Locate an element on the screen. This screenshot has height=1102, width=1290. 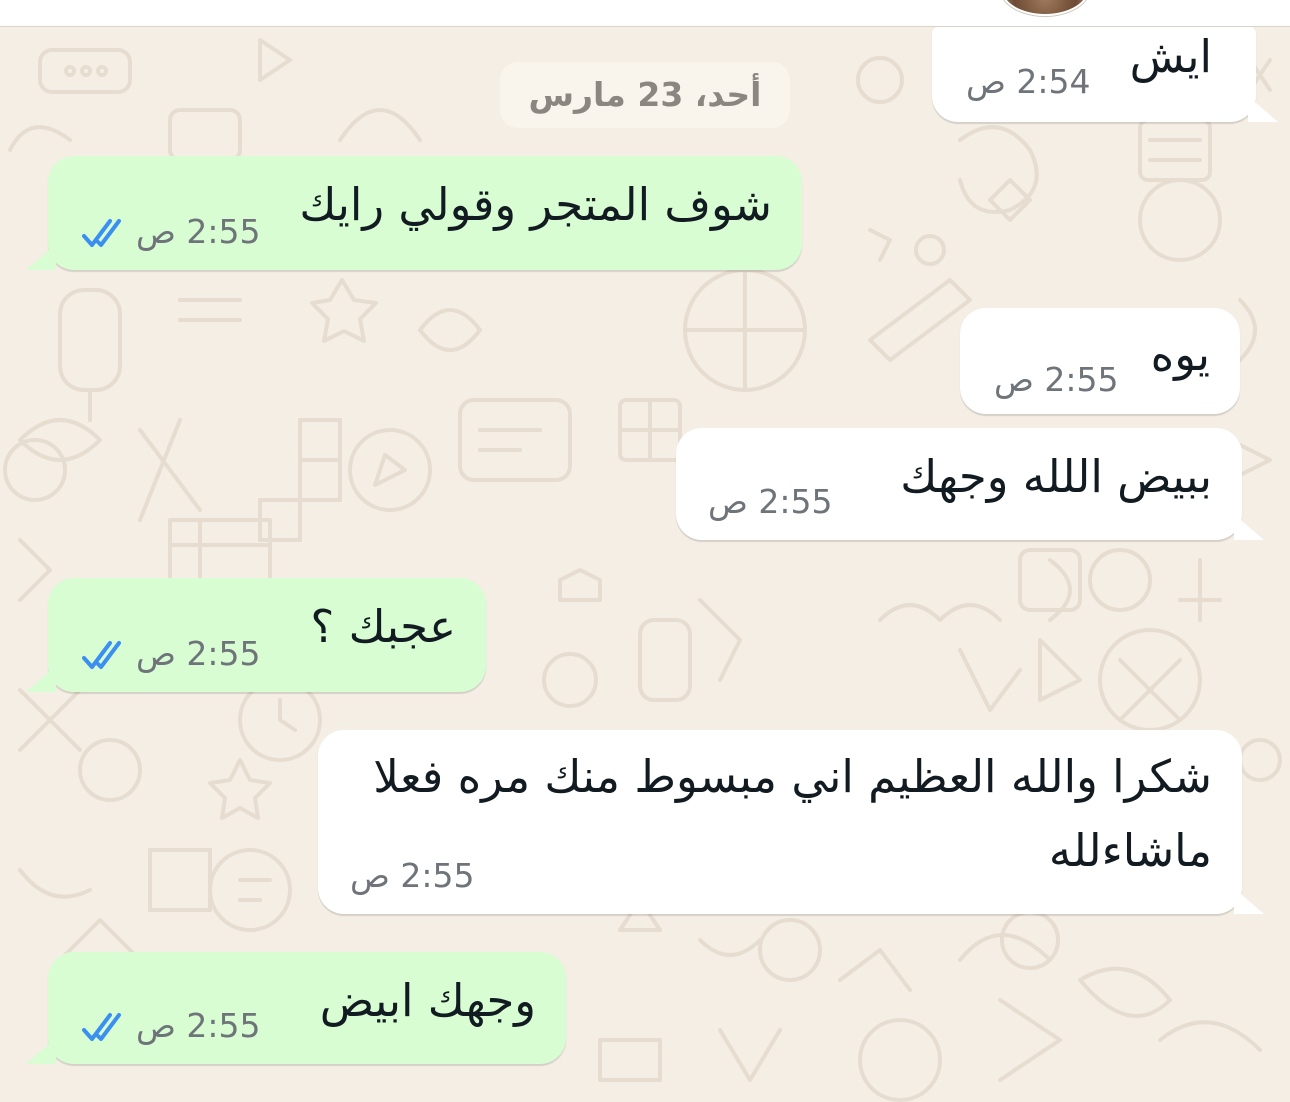
message-text: ببيض اللله وجهك is located at coordinates (1056, 476).